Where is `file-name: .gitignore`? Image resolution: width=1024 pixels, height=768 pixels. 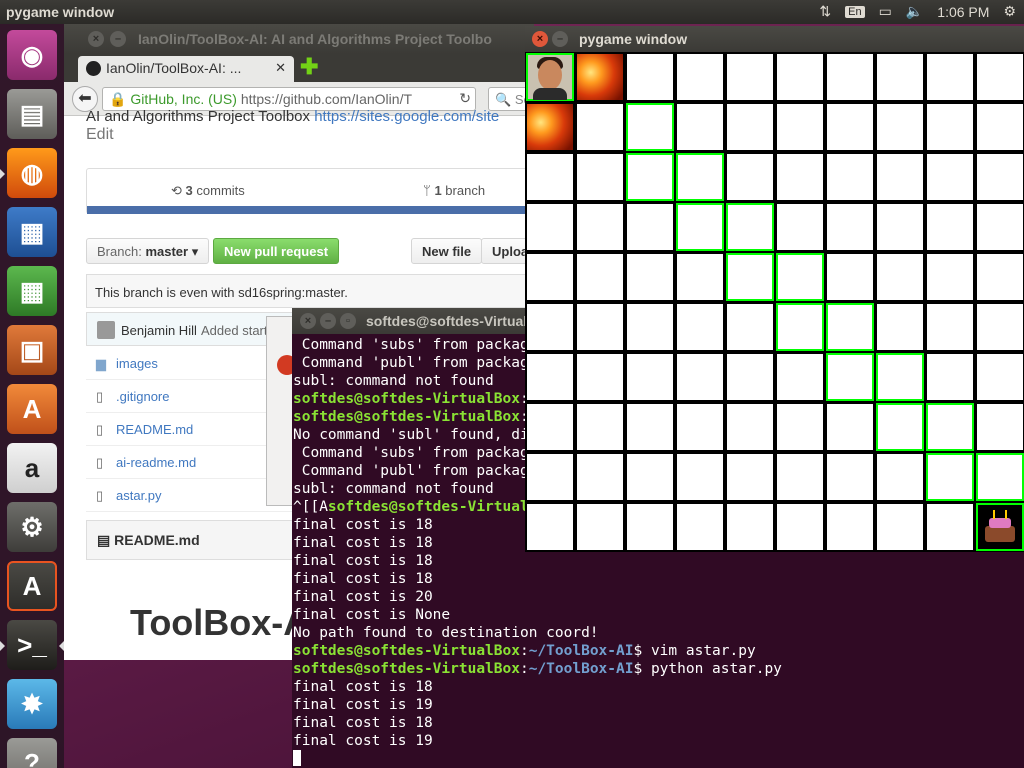
file-name: .gitignore is located at coordinates (142, 396).